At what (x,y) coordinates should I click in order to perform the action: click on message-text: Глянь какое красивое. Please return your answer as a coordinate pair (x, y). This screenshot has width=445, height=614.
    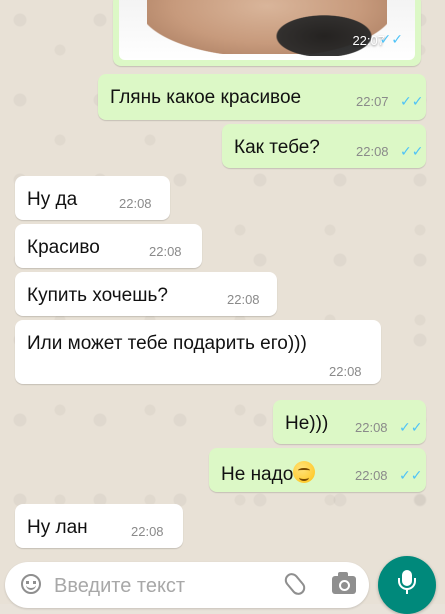
    Looking at the image, I should click on (206, 97).